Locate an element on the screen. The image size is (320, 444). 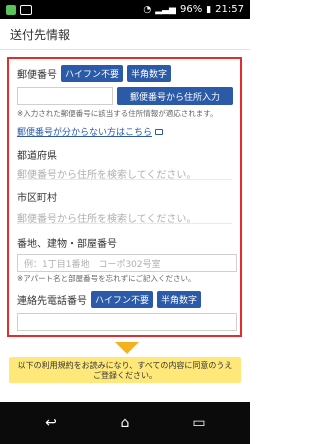
screenshot-icon is located at coordinates (26, 9).